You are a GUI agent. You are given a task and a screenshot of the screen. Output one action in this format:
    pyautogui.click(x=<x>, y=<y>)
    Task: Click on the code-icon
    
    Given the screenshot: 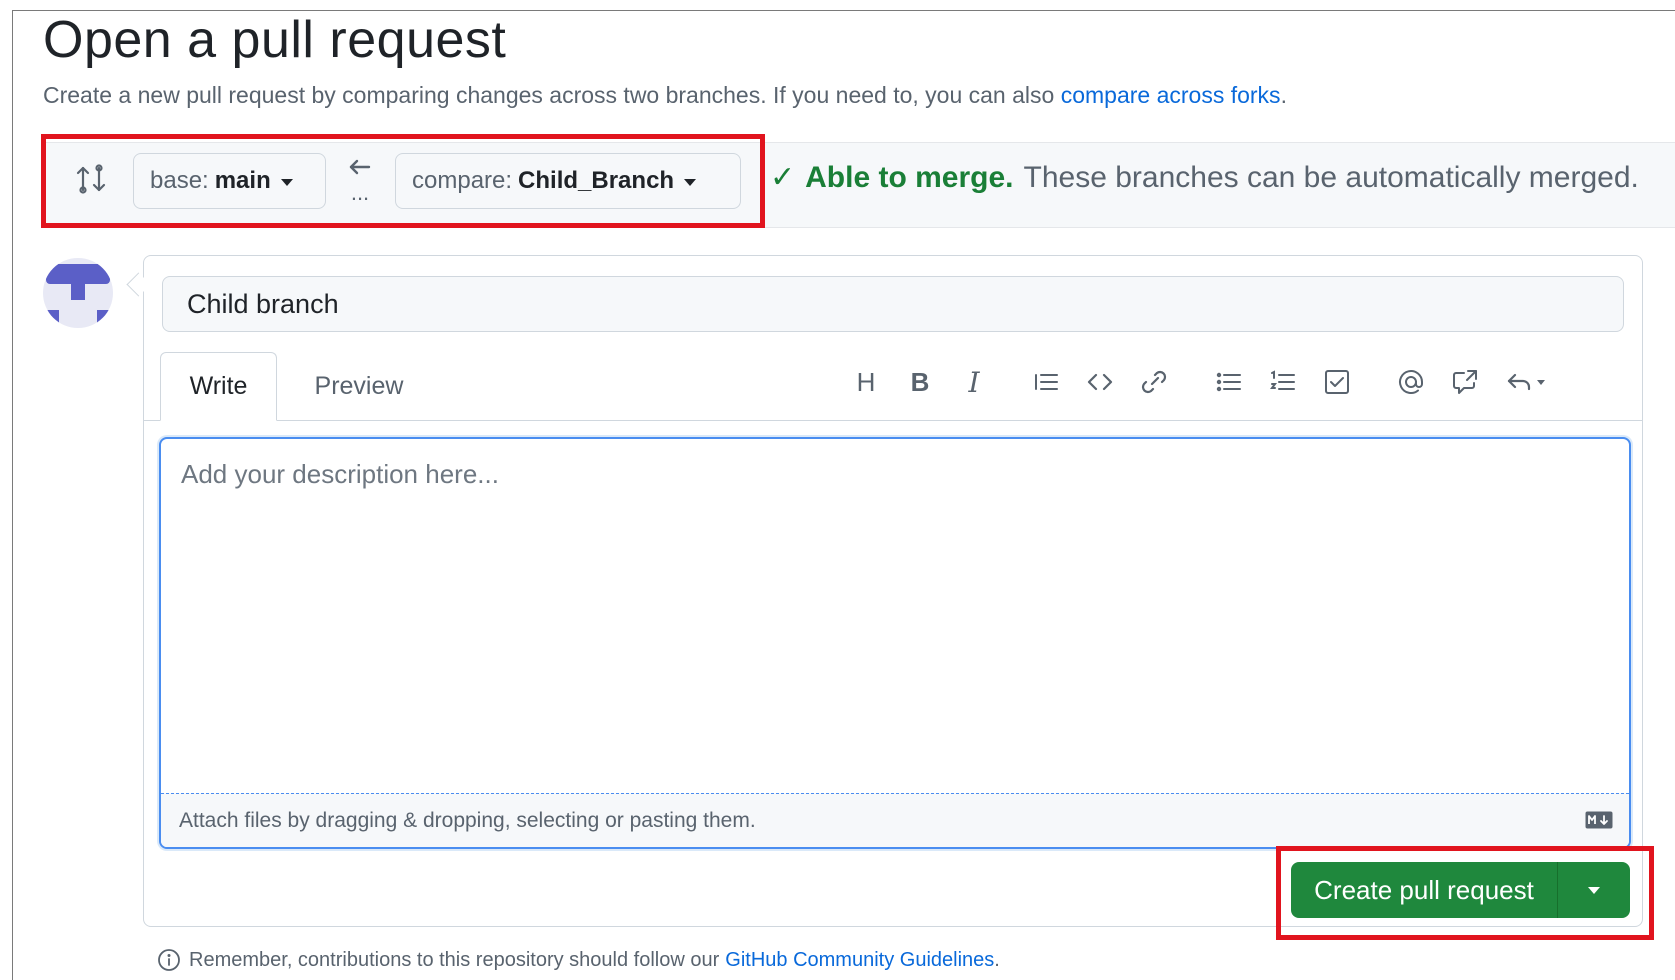 What is the action you would take?
    pyautogui.click(x=1100, y=382)
    